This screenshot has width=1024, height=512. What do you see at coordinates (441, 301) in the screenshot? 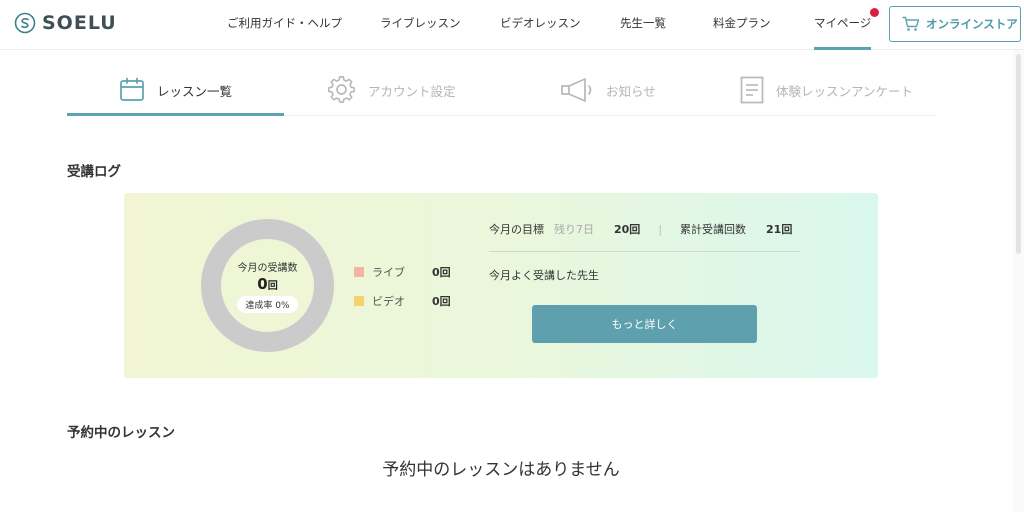
I see `legend-video-value: 0回` at bounding box center [441, 301].